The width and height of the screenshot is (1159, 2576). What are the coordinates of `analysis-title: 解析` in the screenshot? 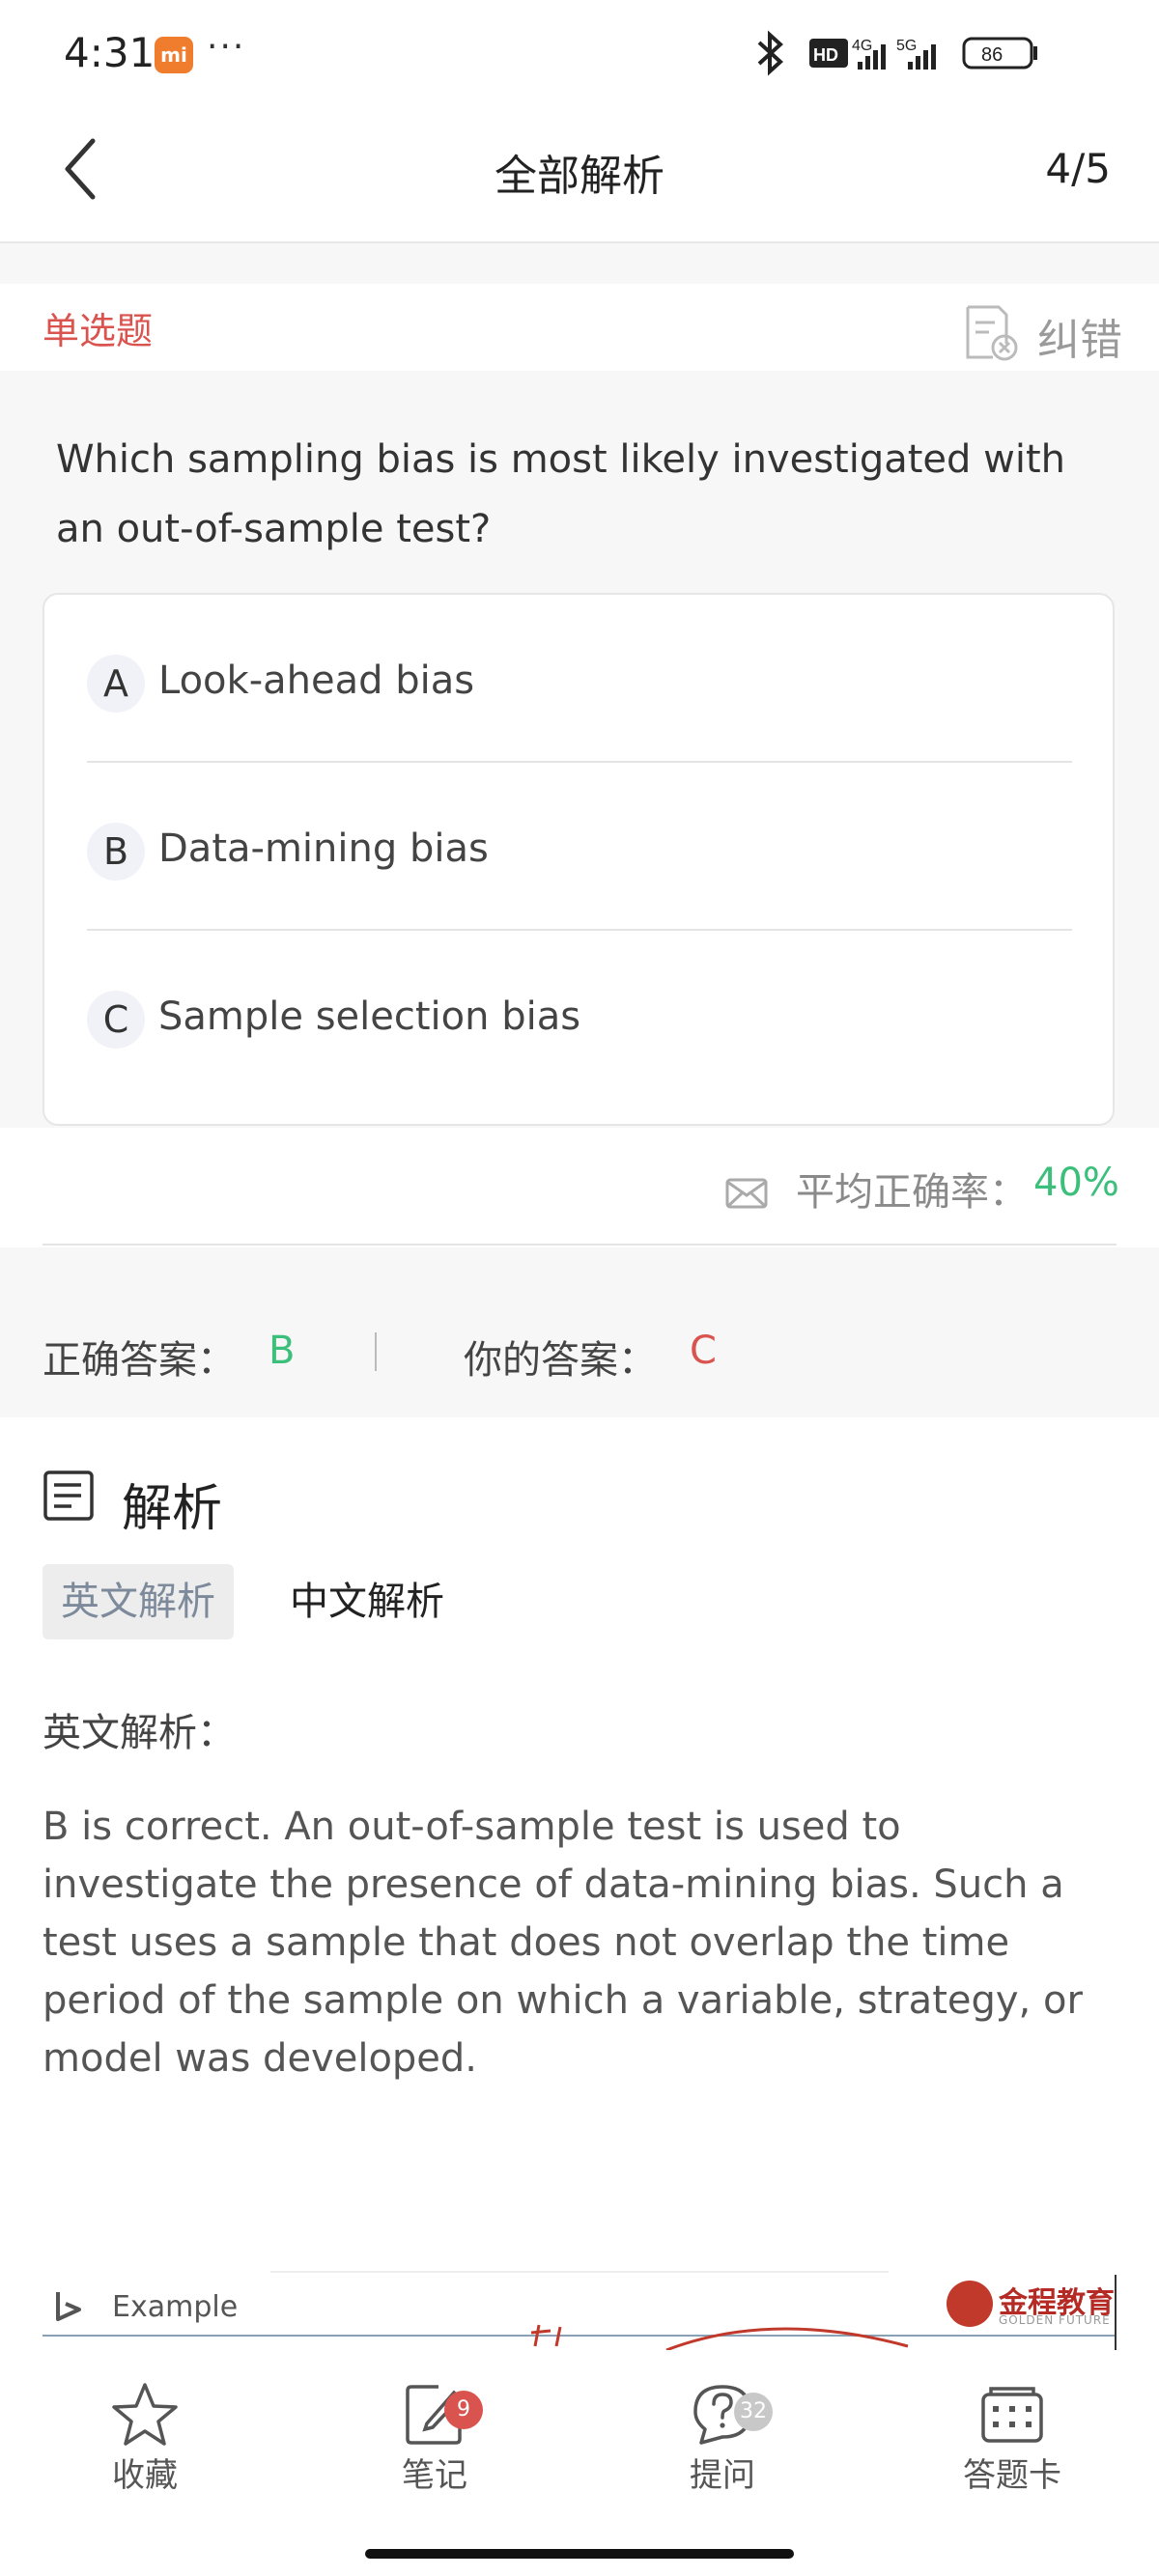 It's located at (173, 1509).